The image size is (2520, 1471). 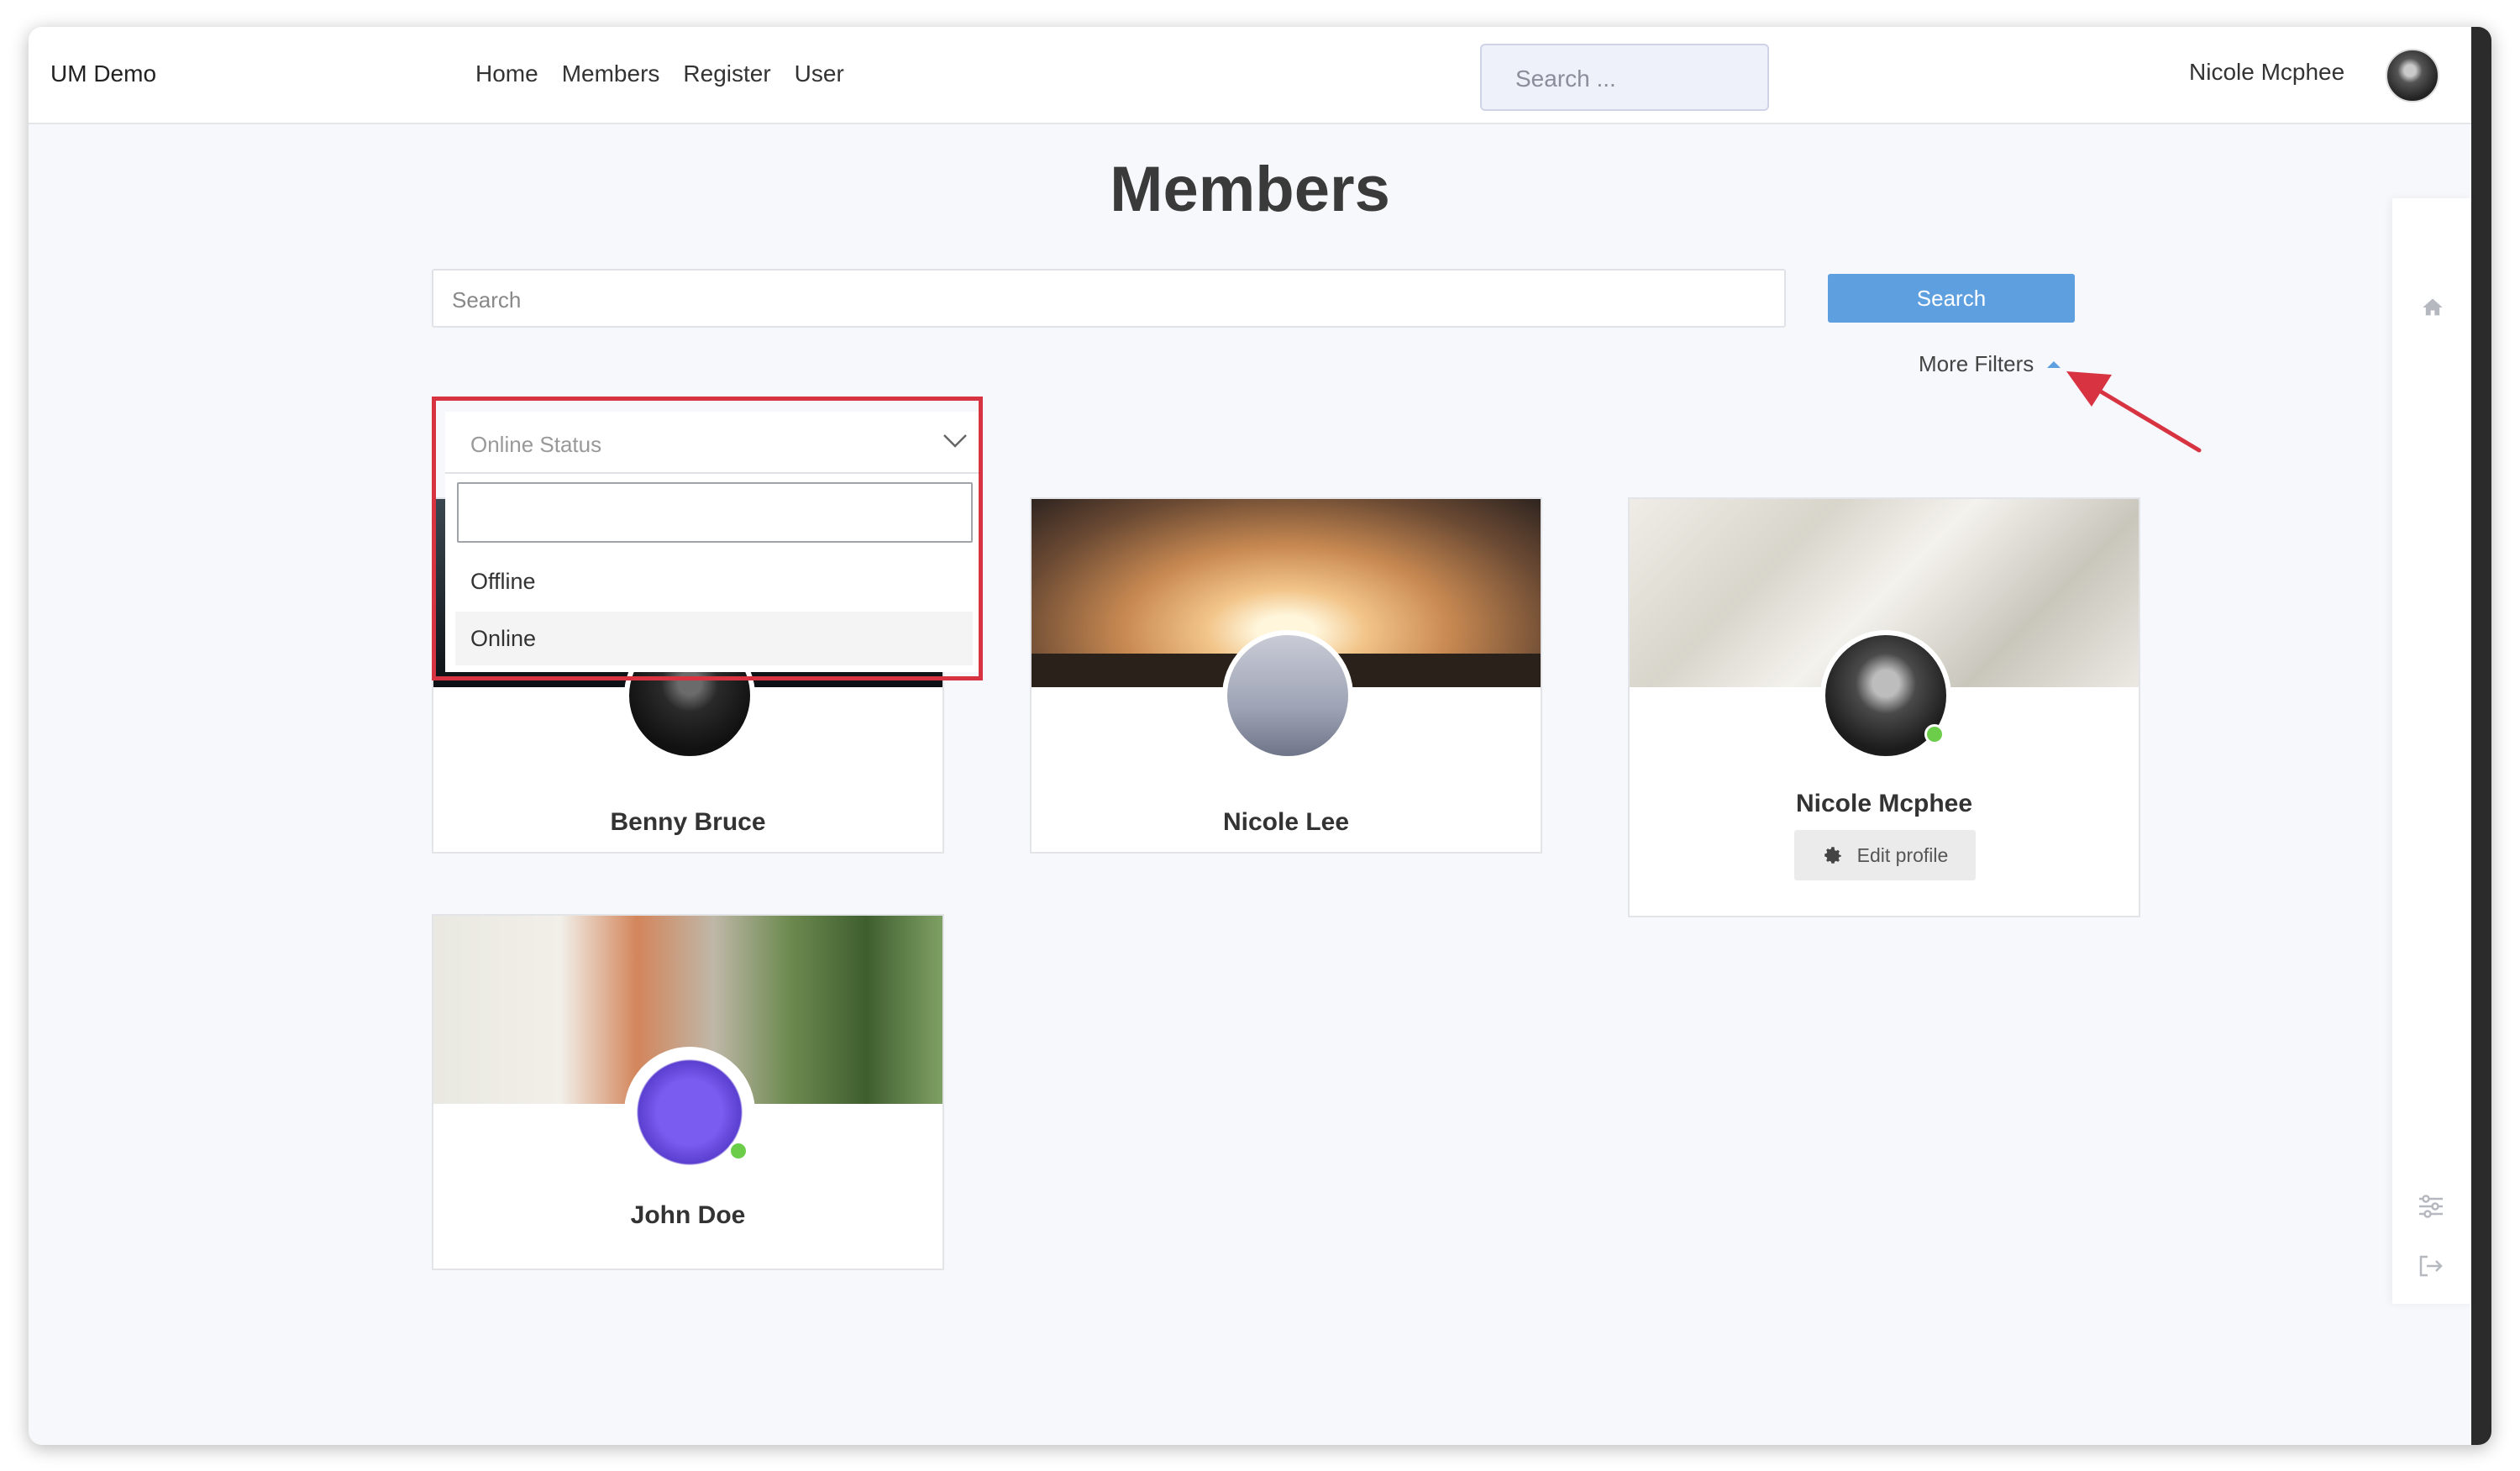 What do you see at coordinates (2431, 1266) in the screenshot?
I see `logout-icon` at bounding box center [2431, 1266].